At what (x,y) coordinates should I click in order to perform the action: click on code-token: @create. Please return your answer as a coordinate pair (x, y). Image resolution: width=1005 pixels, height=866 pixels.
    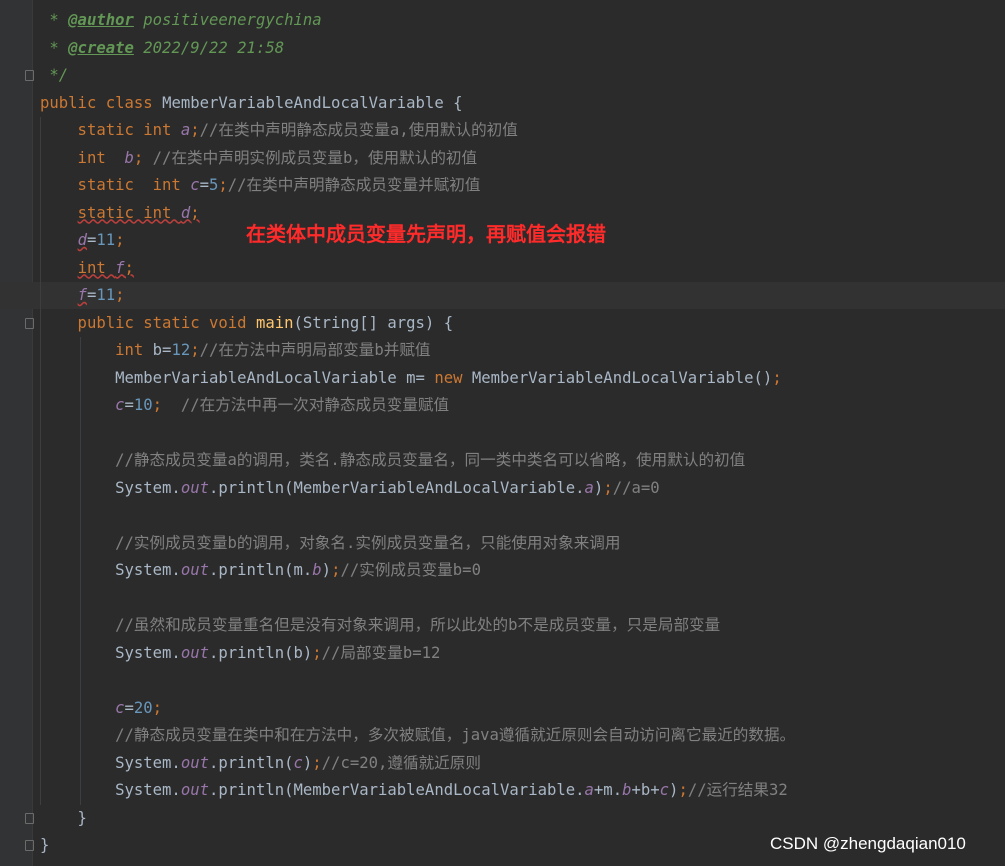
    Looking at the image, I should click on (101, 47).